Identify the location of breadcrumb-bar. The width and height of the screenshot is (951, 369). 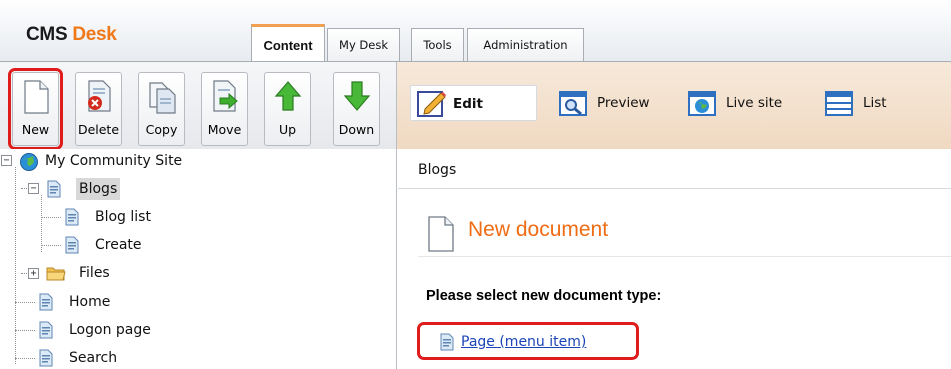
(674, 169).